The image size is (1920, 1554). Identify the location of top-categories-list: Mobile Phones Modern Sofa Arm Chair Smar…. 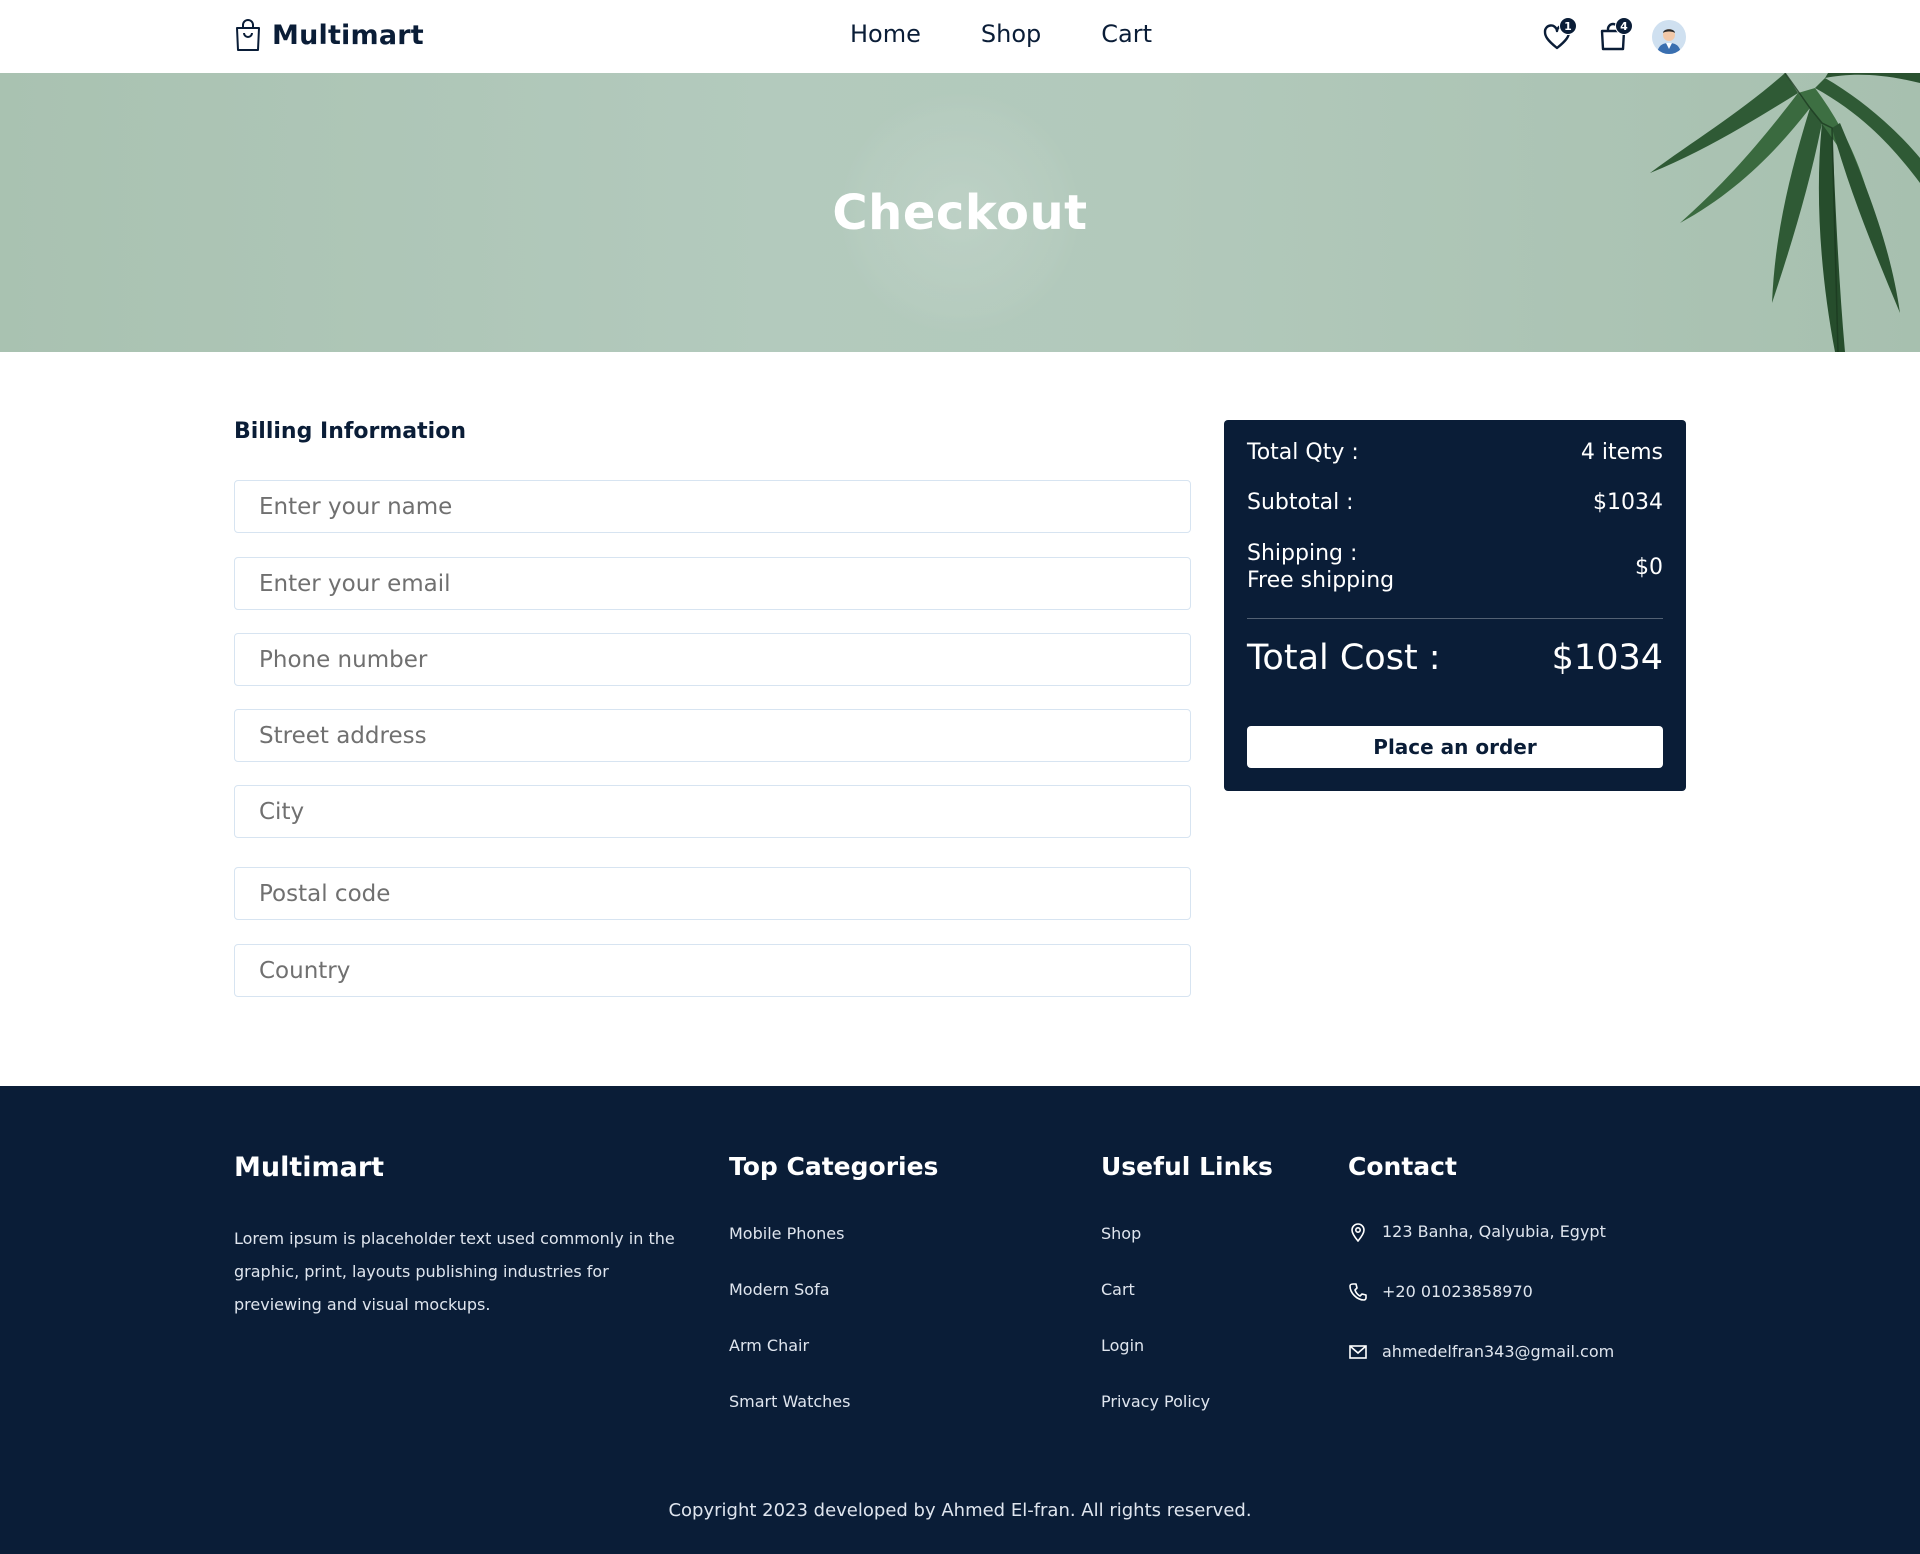
(789, 1336).